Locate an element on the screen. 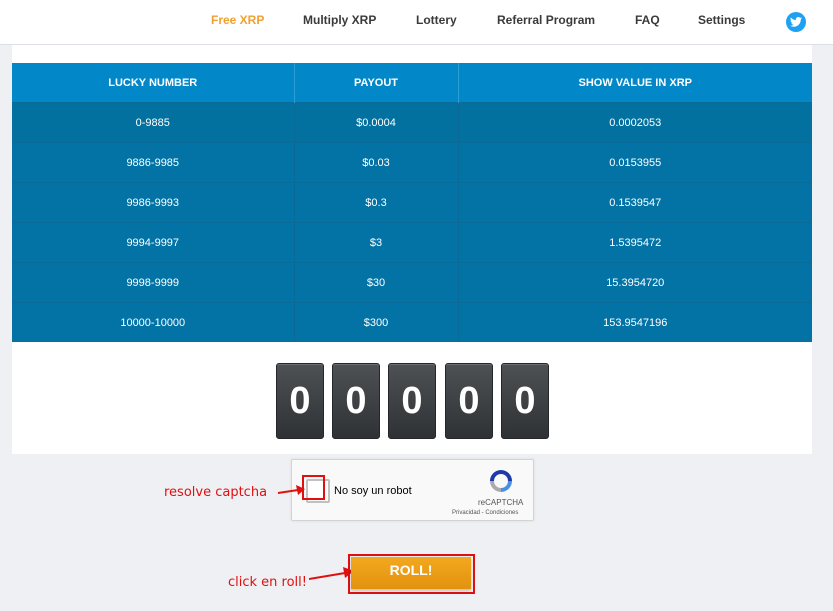  payout-cell: $0.3 is located at coordinates (376, 202).